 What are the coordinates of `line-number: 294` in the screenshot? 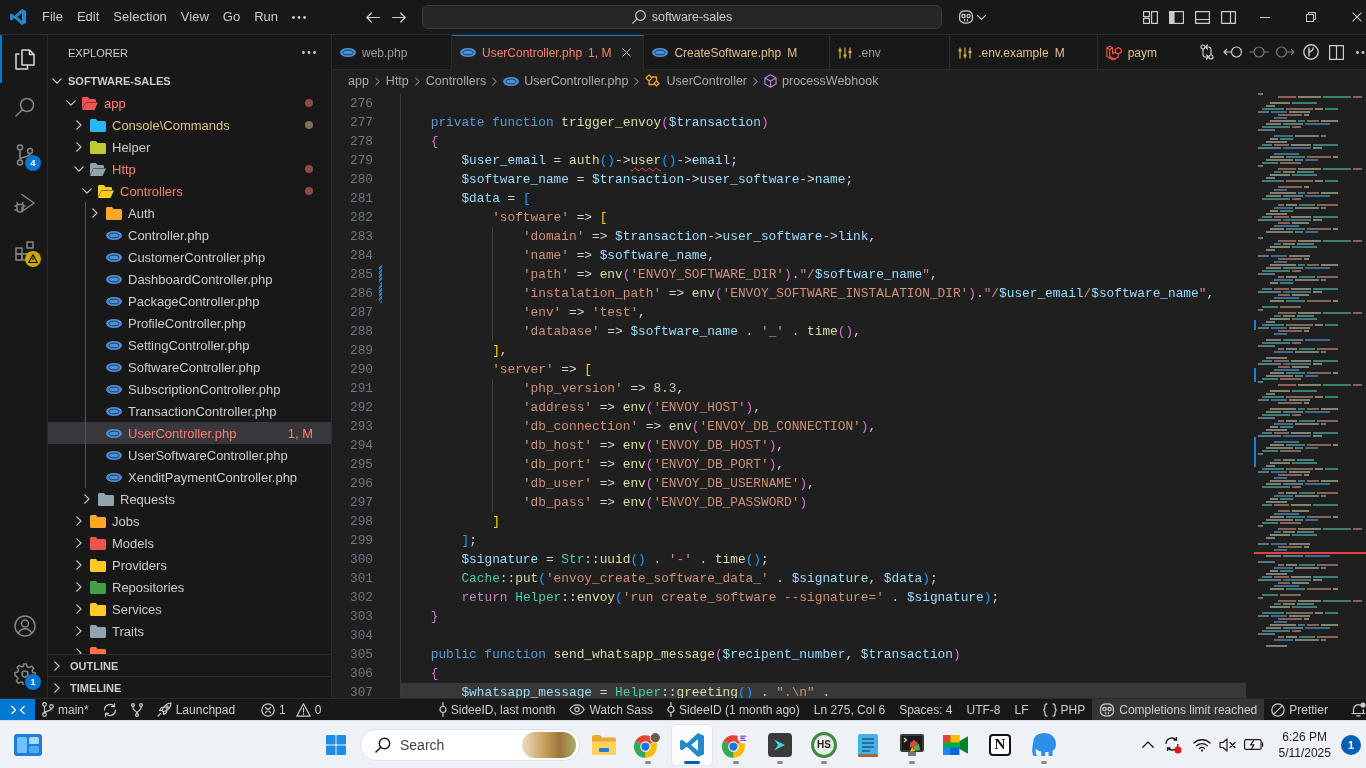 It's located at (360, 446).